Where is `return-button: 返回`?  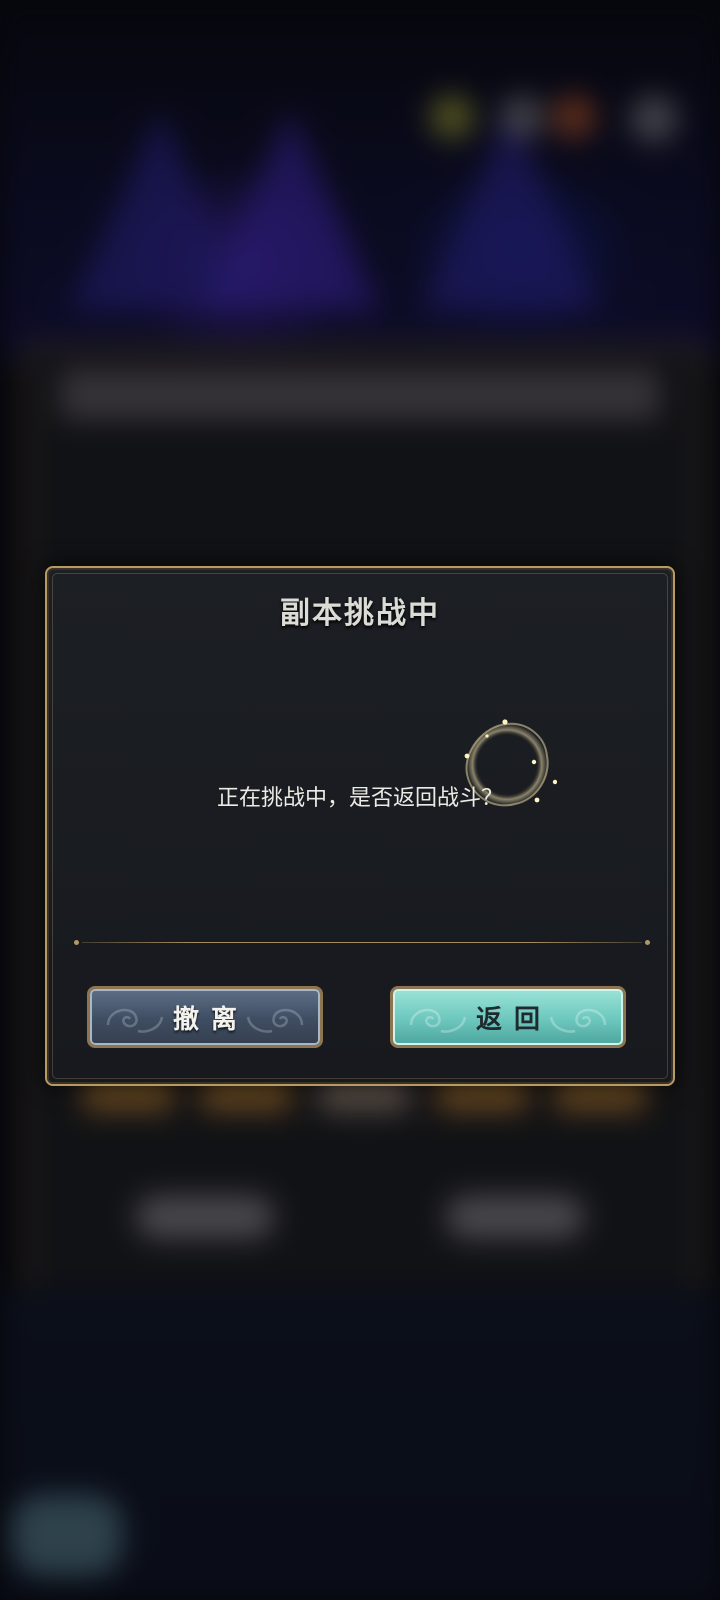
return-button: 返回 is located at coordinates (508, 1017).